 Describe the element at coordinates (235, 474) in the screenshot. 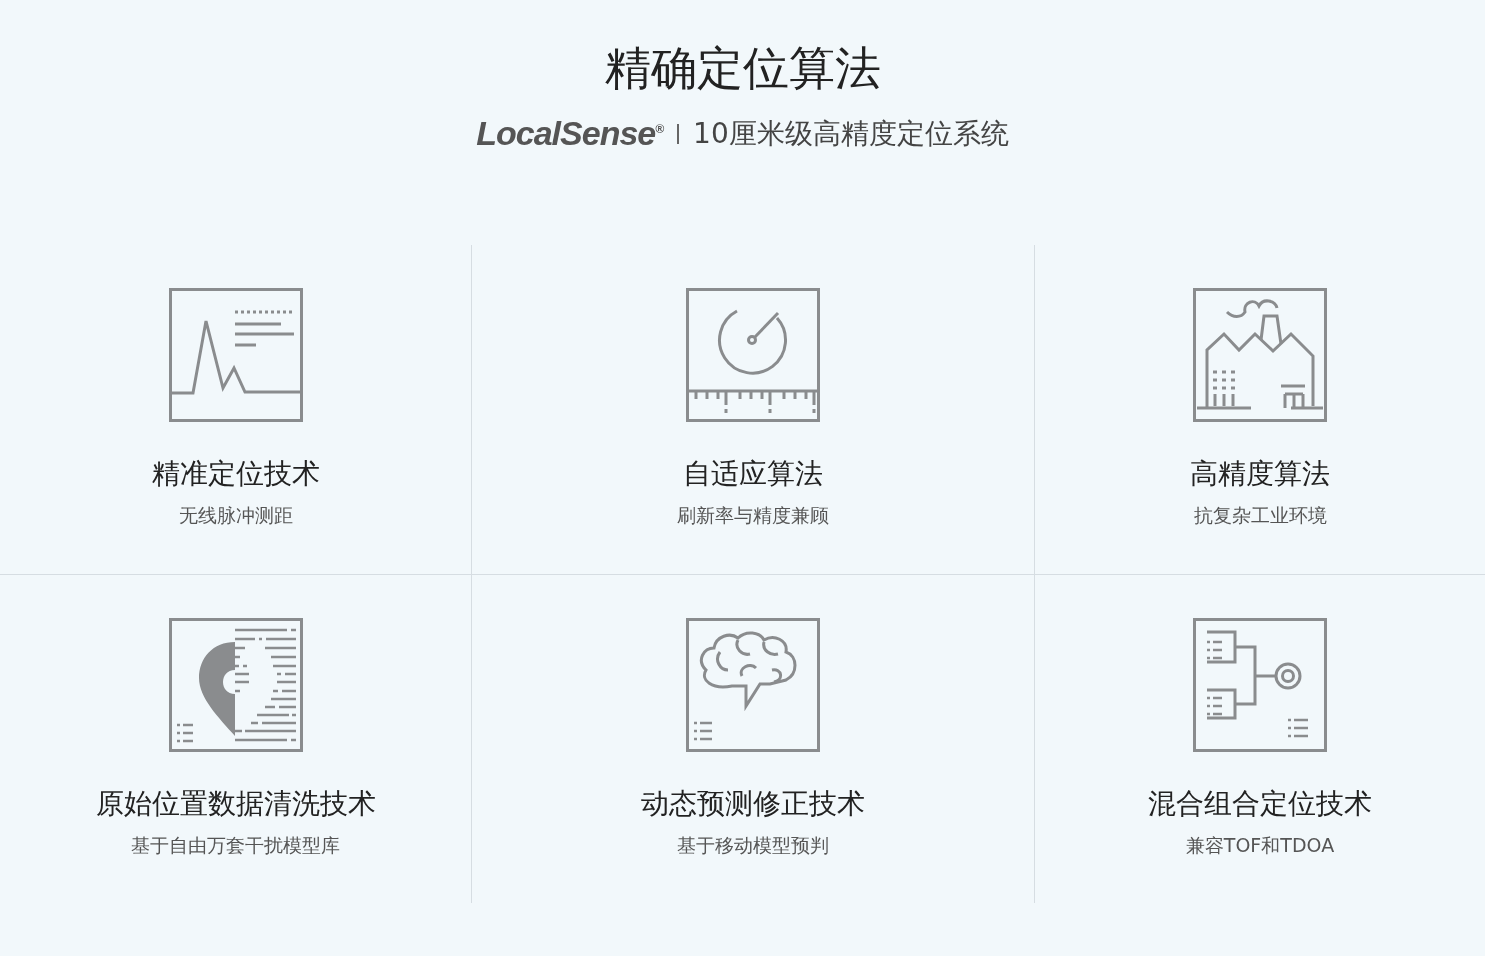

I see `feature-title: 精准定位技术` at that location.